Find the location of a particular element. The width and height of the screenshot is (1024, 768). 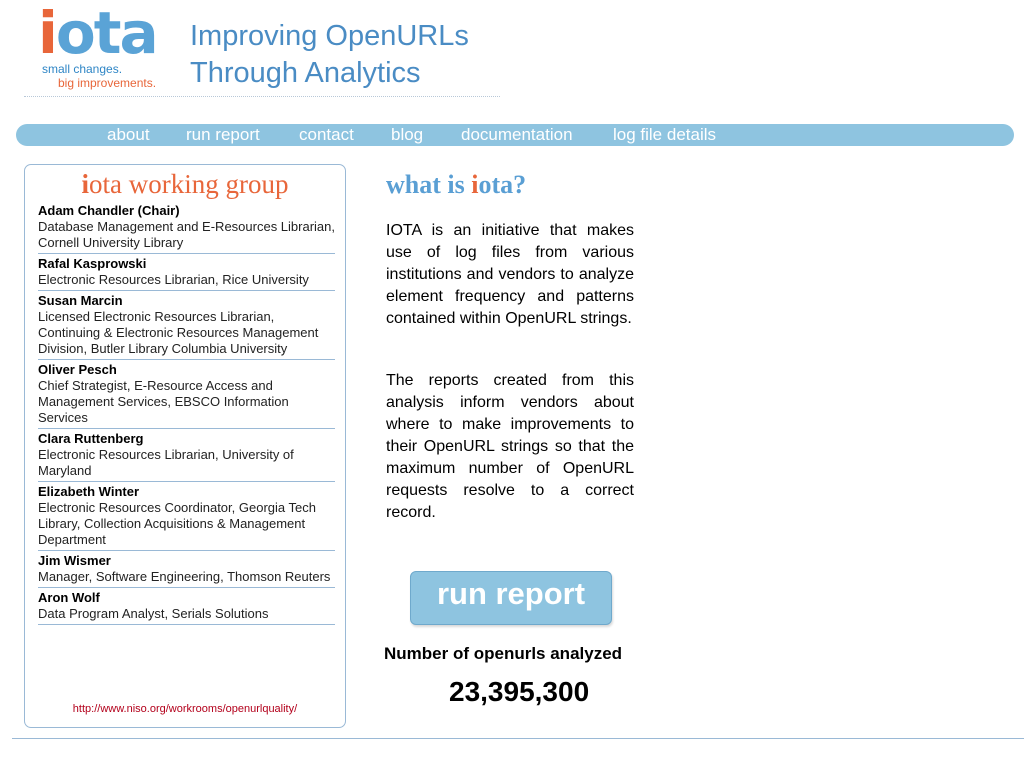

site-title-line-2: Through Analytics is located at coordinates (305, 73).